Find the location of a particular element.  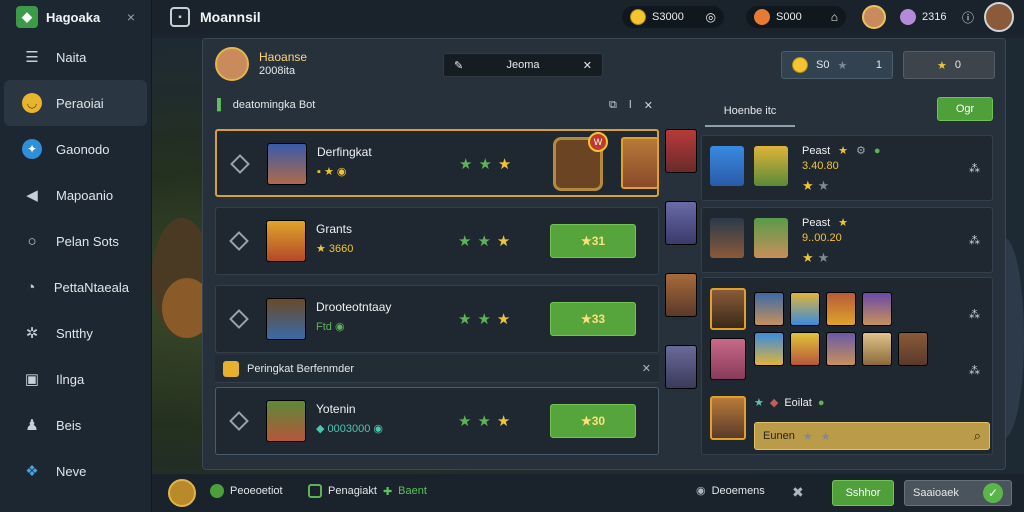

pearl-value: 2316 is located at coordinates (934, 17).